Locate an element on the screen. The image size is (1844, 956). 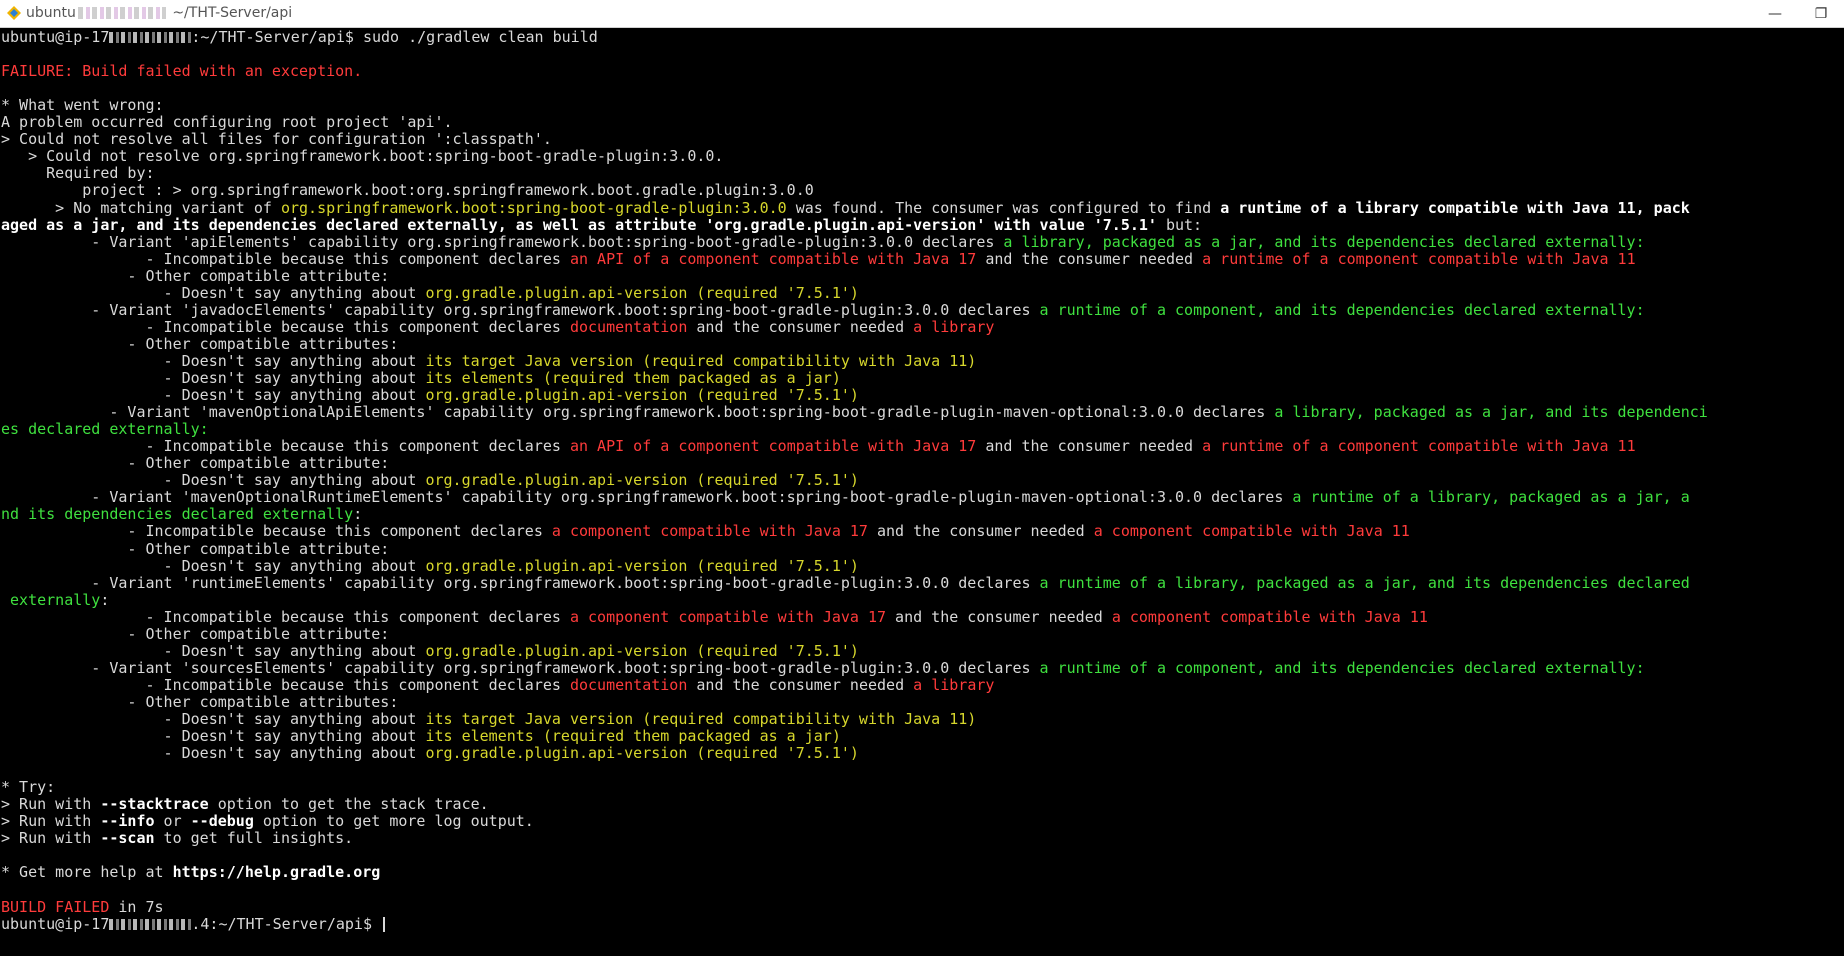
redacted-host is located at coordinates (121, 13).